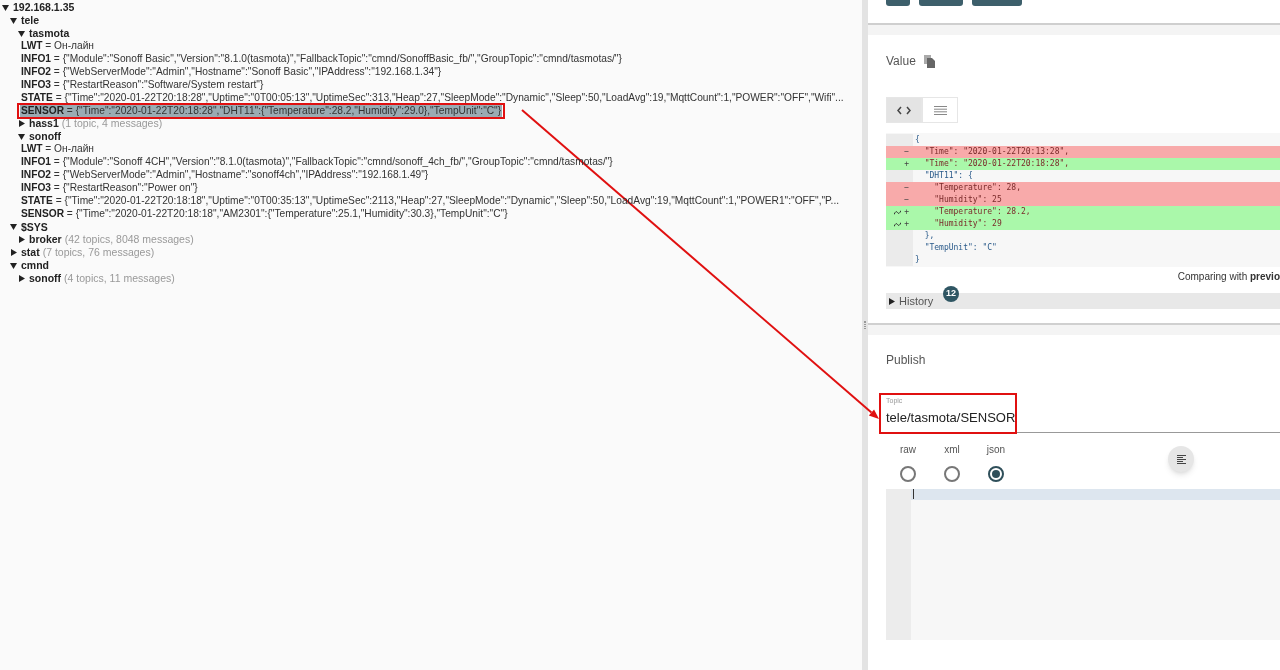 The width and height of the screenshot is (1280, 670). I want to click on code-line: "Temperature": 28.2,, so click(982, 212).